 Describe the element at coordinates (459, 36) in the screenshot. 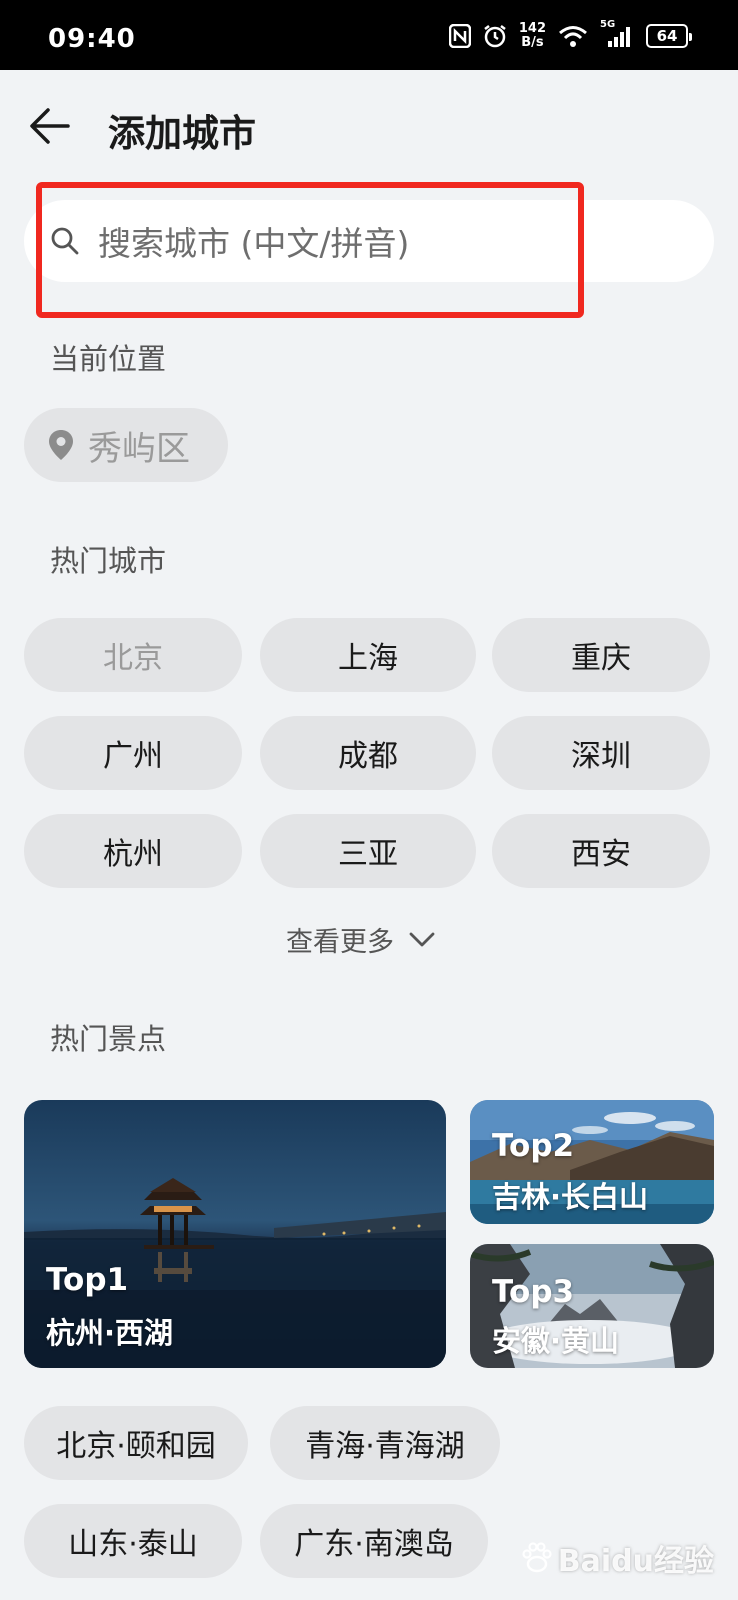

I see `nfc-icon` at that location.